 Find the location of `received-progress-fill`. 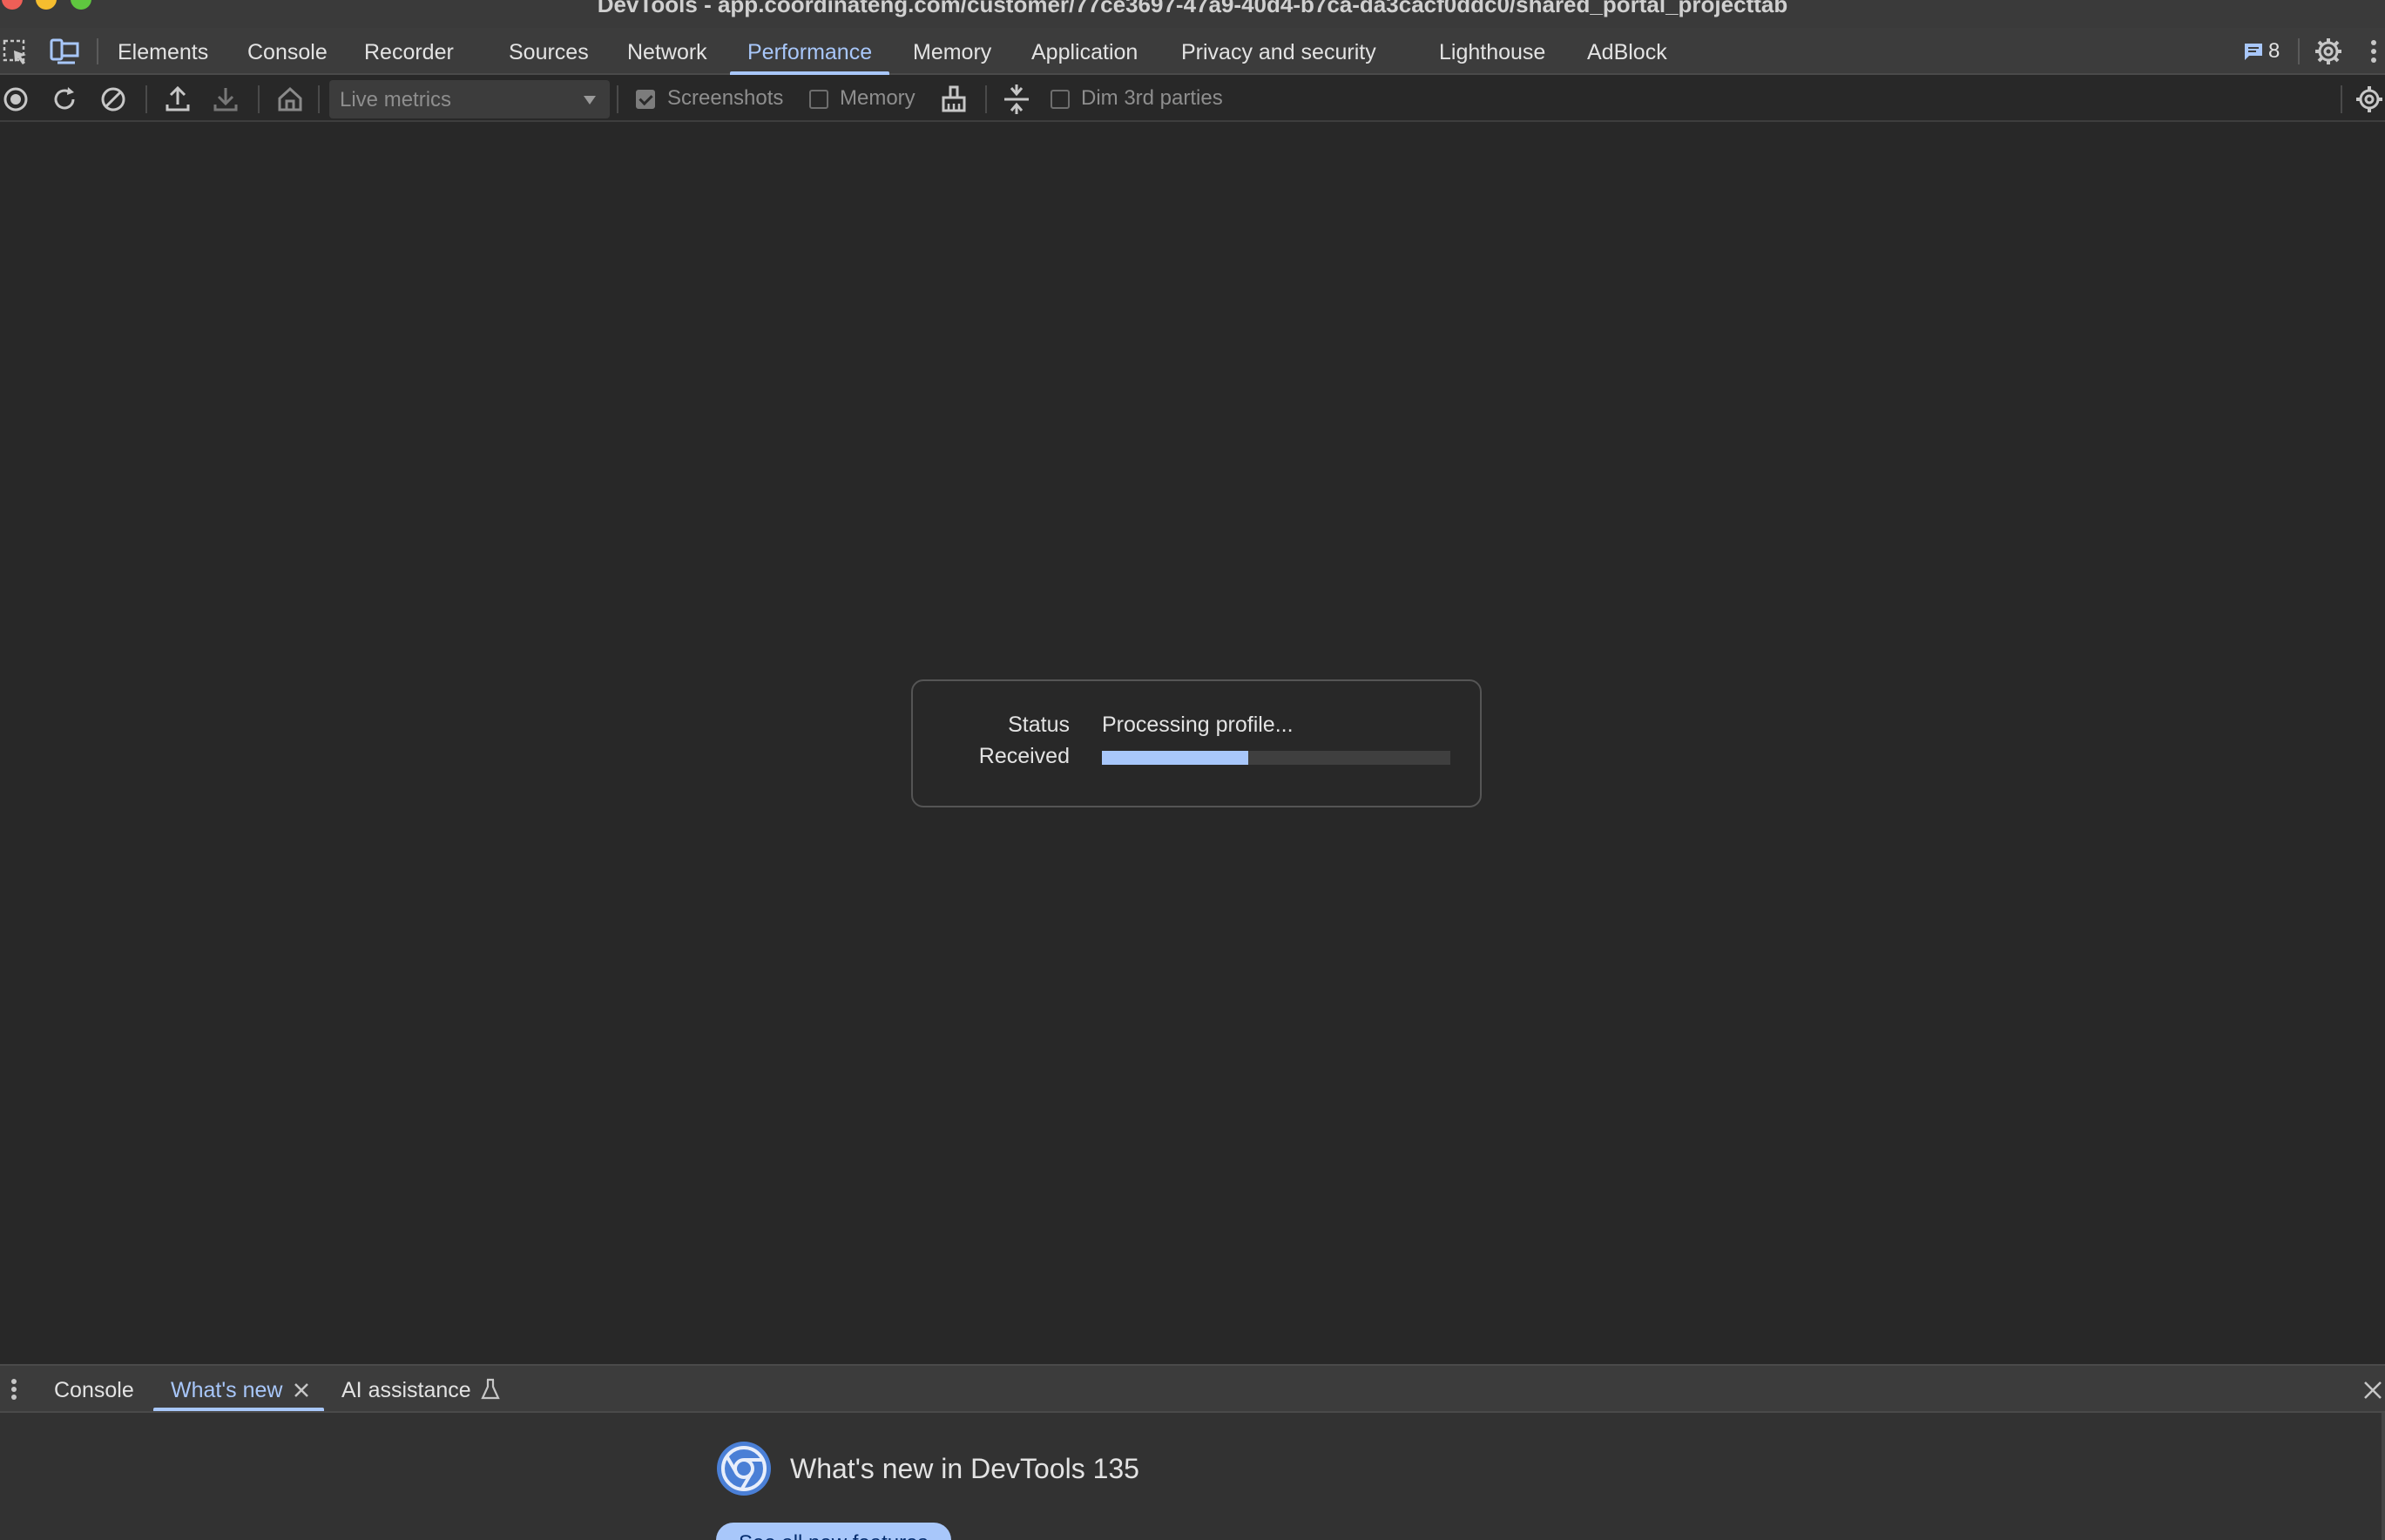

received-progress-fill is located at coordinates (1175, 758).